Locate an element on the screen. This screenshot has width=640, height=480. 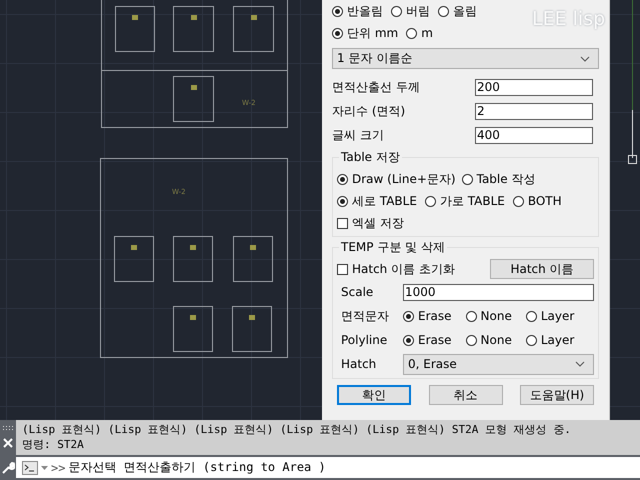
radio-label: 단위 mm is located at coordinates (372, 33).